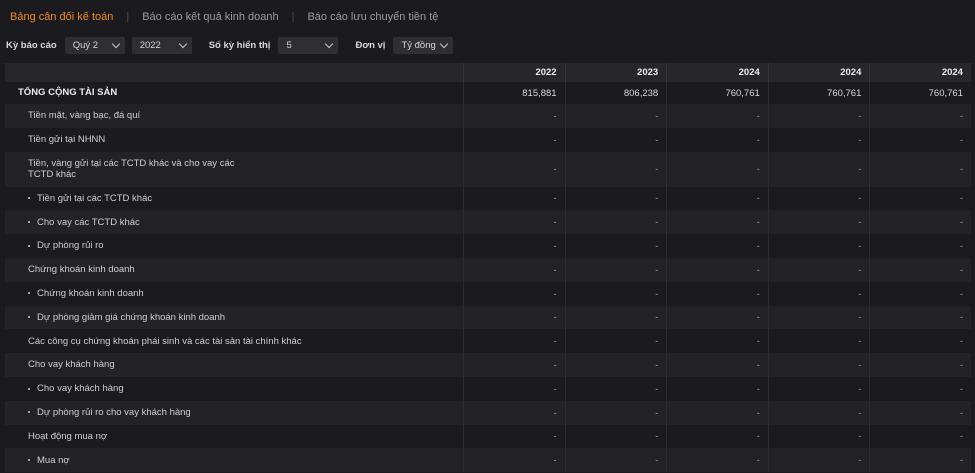 This screenshot has width=975, height=473. I want to click on row-label: Tiền gửi tại NHNN, so click(67, 139).